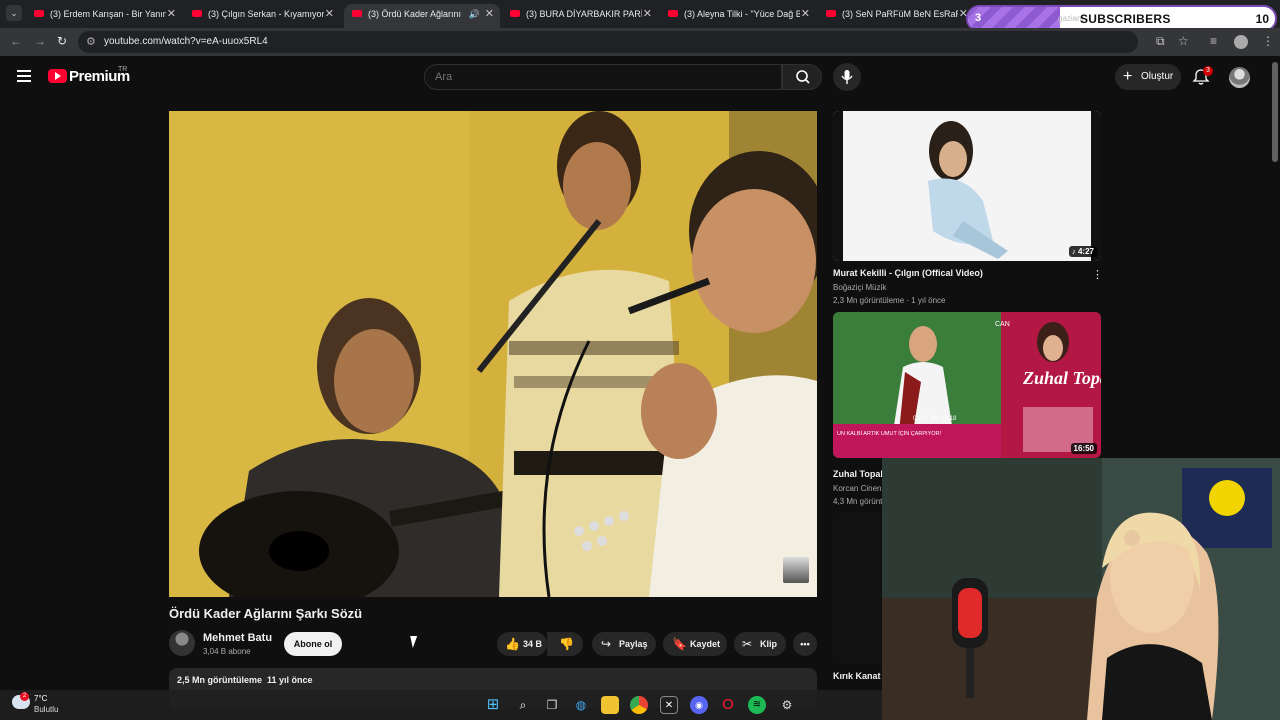  What do you see at coordinates (1208, 71) in the screenshot?
I see `notification-badge: 3` at bounding box center [1208, 71].